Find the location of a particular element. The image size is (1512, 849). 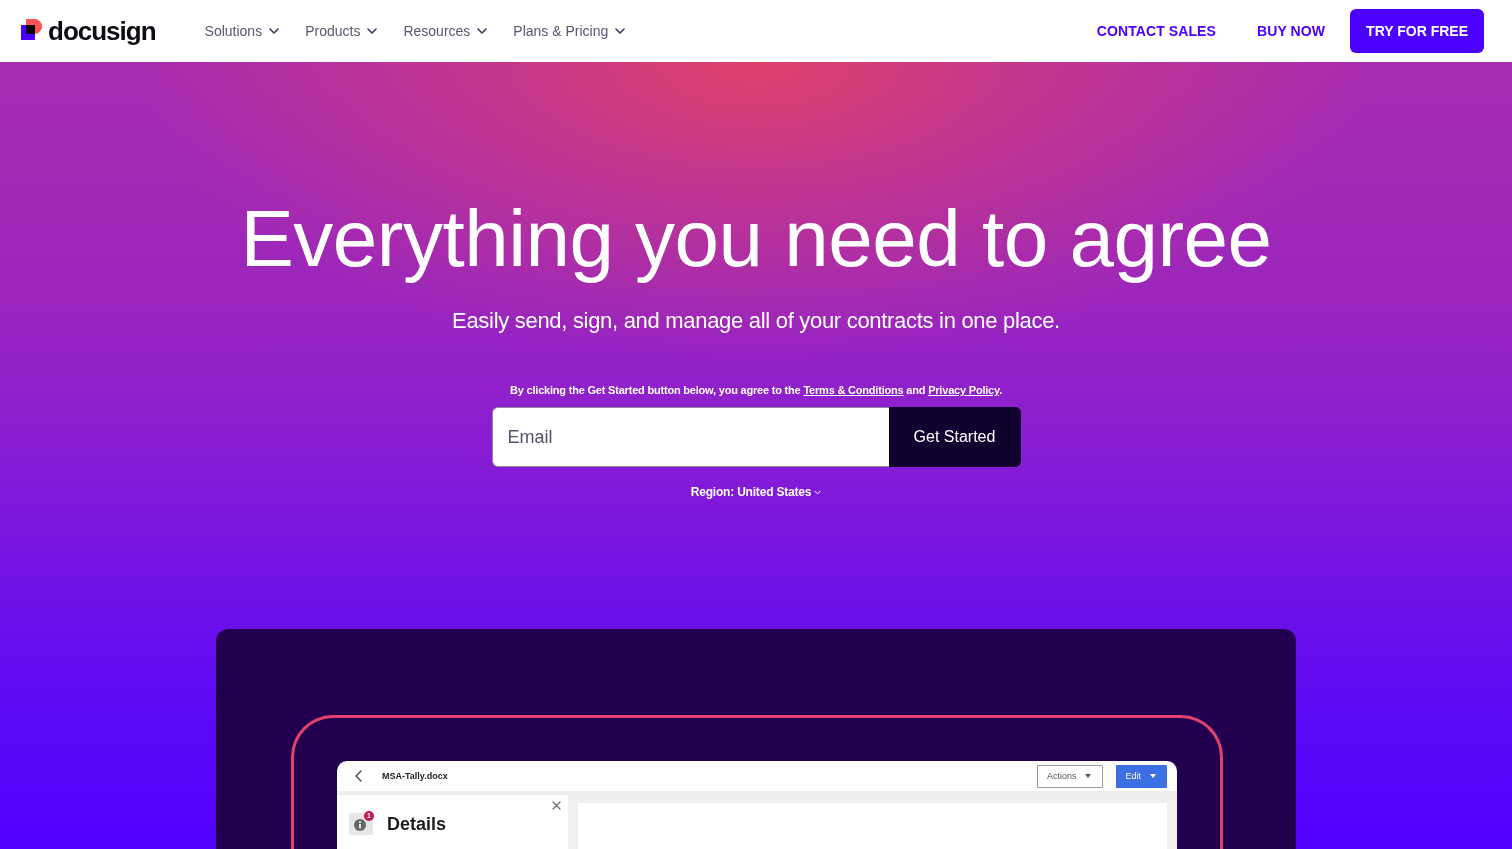

region-selector: Region: United States is located at coordinates (756, 492).